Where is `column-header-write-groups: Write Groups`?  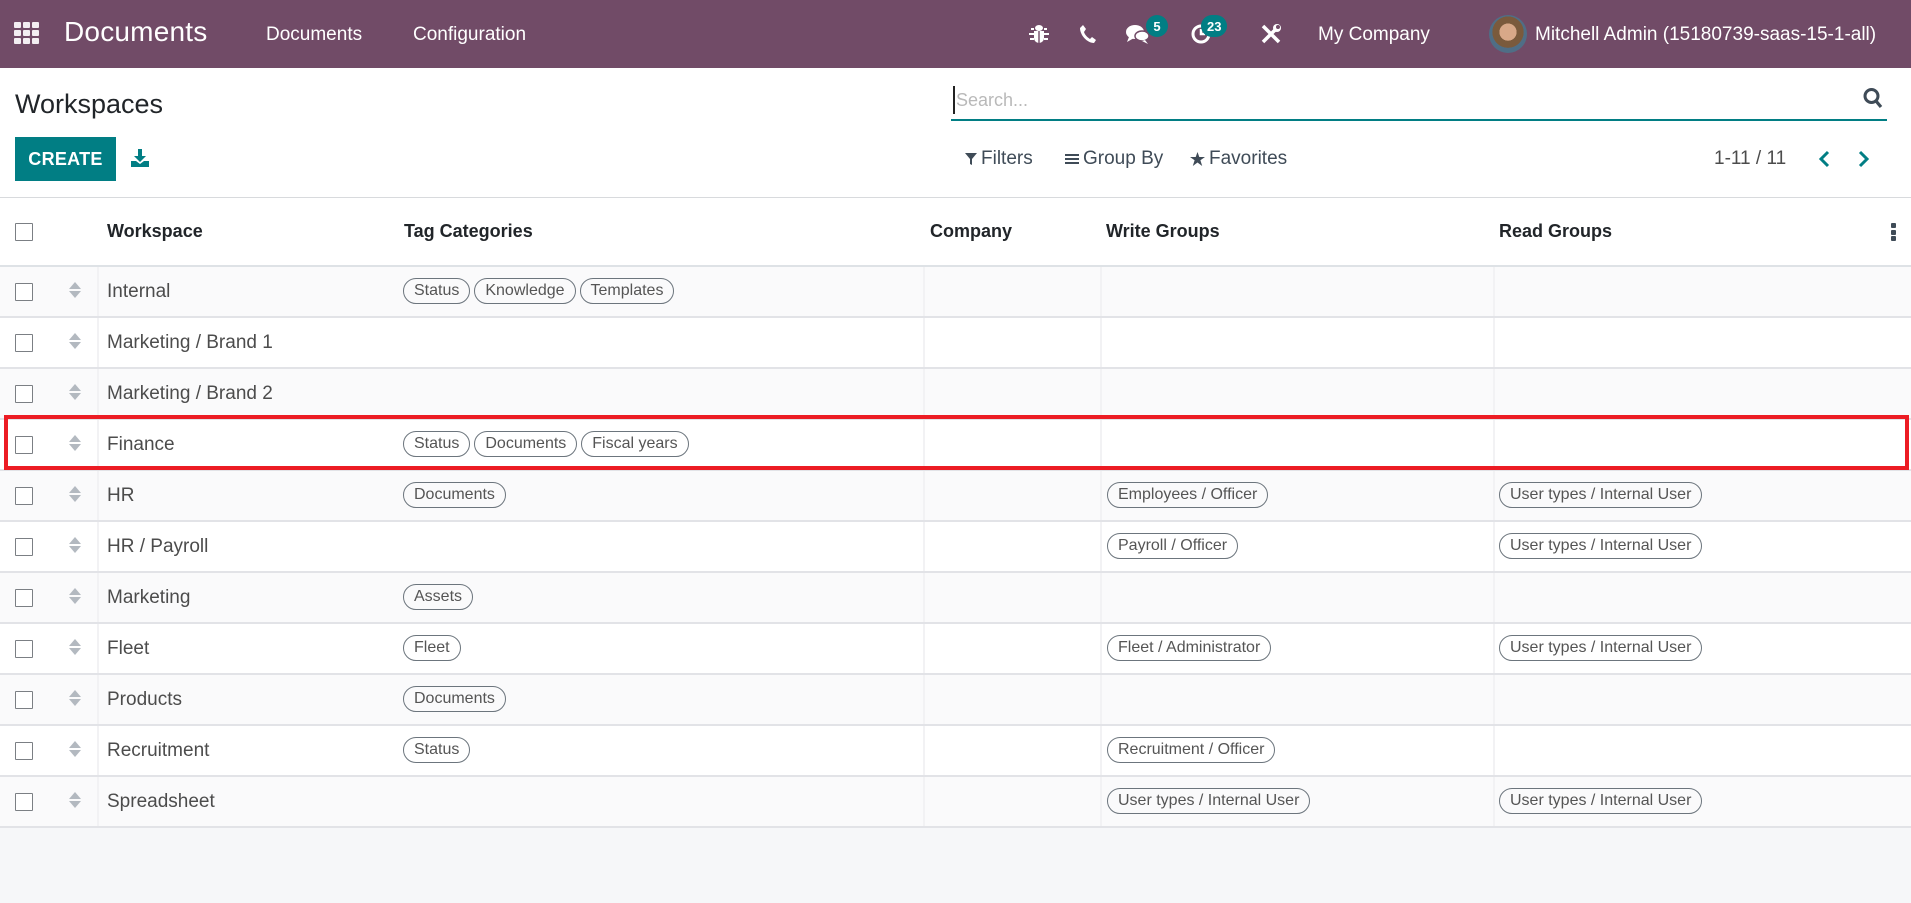 column-header-write-groups: Write Groups is located at coordinates (1163, 231).